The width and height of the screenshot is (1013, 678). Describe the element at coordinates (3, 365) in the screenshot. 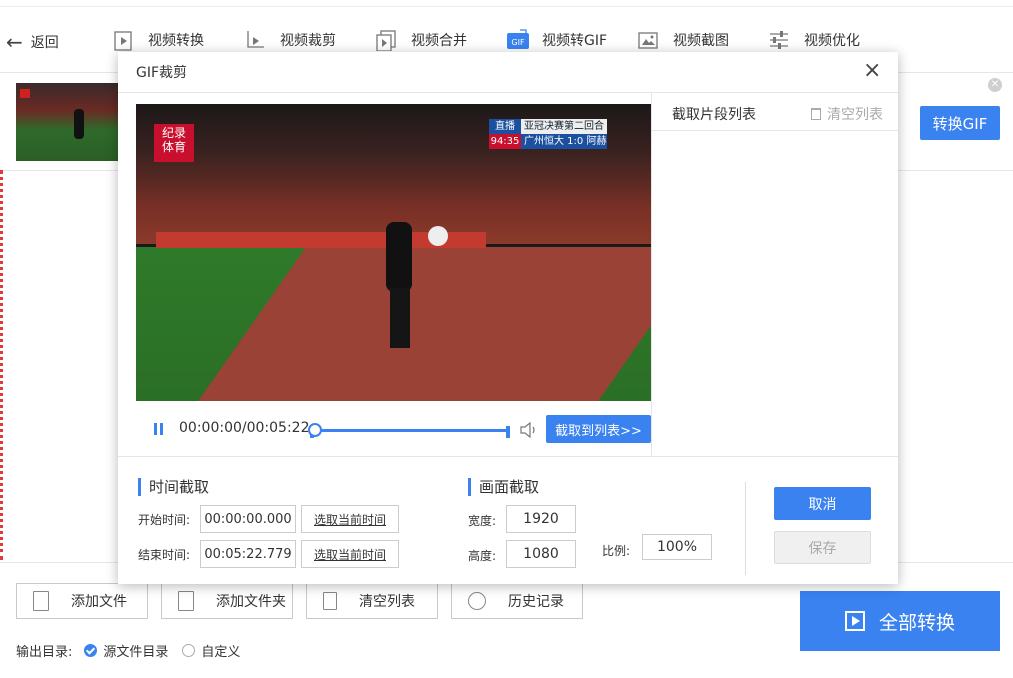

I see `drop-indicator` at that location.